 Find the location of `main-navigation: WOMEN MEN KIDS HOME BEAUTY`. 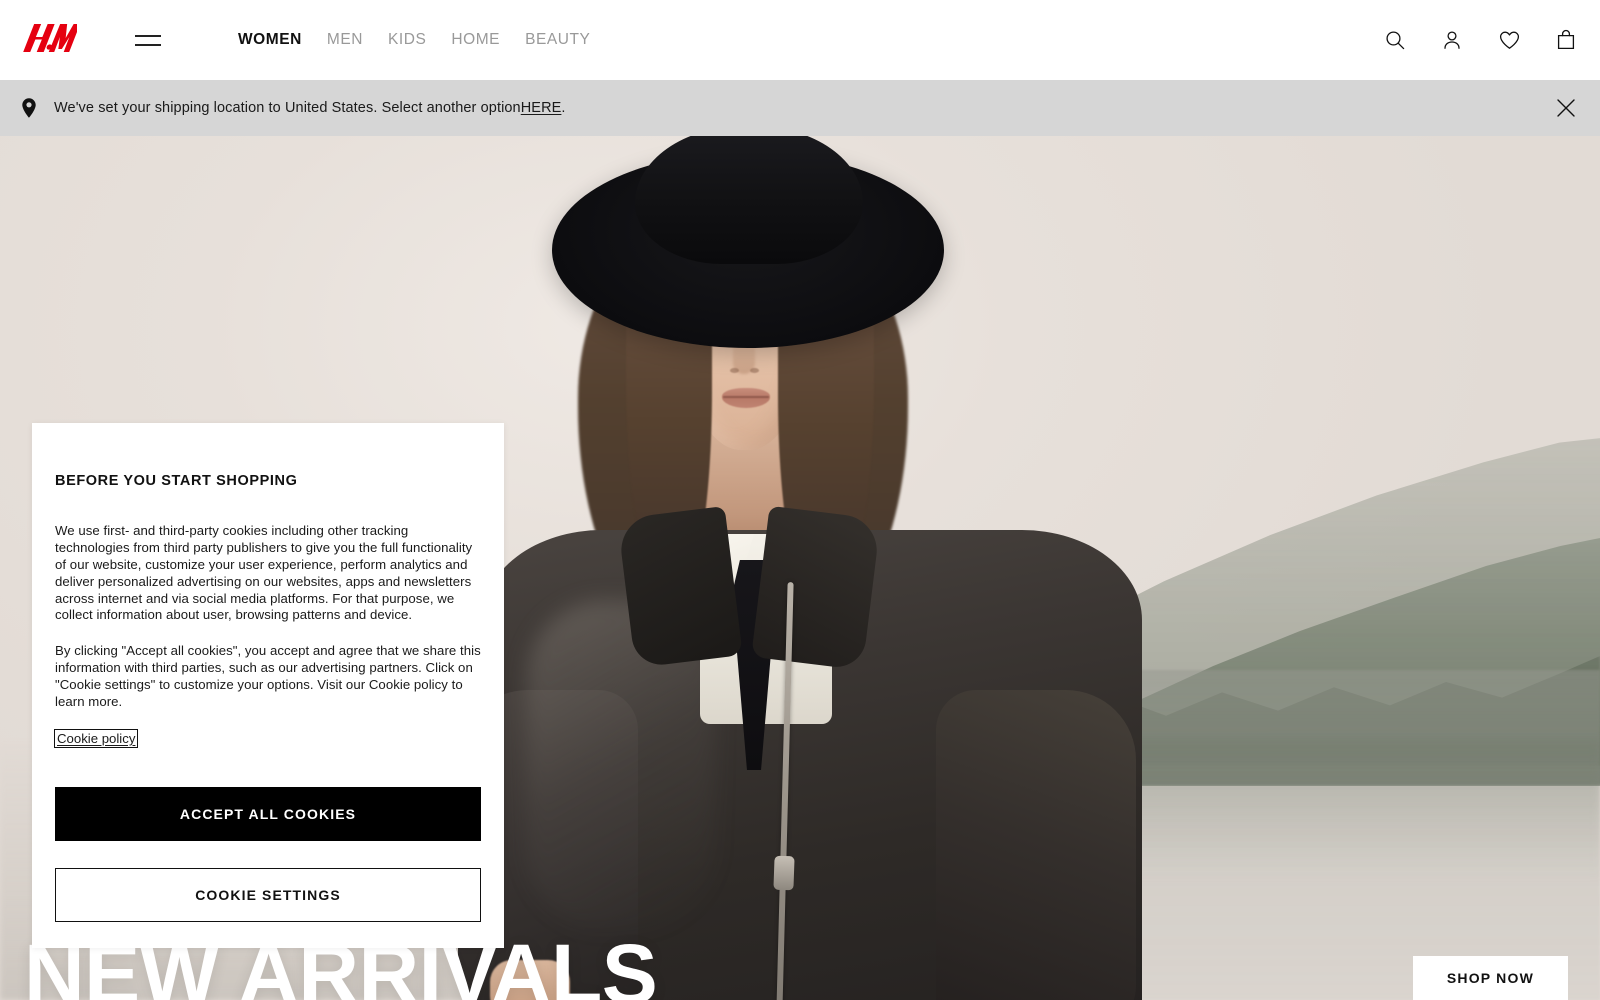

main-navigation: WOMEN MEN KIDS HOME BEAUTY is located at coordinates (426, 40).